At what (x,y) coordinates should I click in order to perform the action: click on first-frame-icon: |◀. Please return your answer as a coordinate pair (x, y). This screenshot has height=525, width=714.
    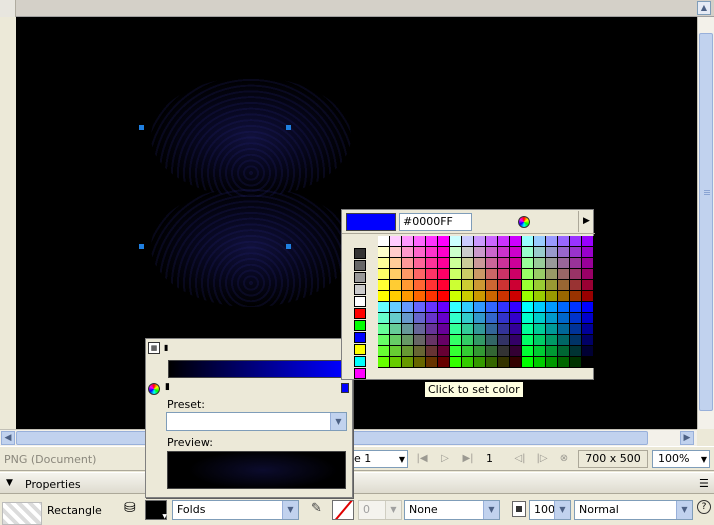
    Looking at the image, I should click on (422, 459).